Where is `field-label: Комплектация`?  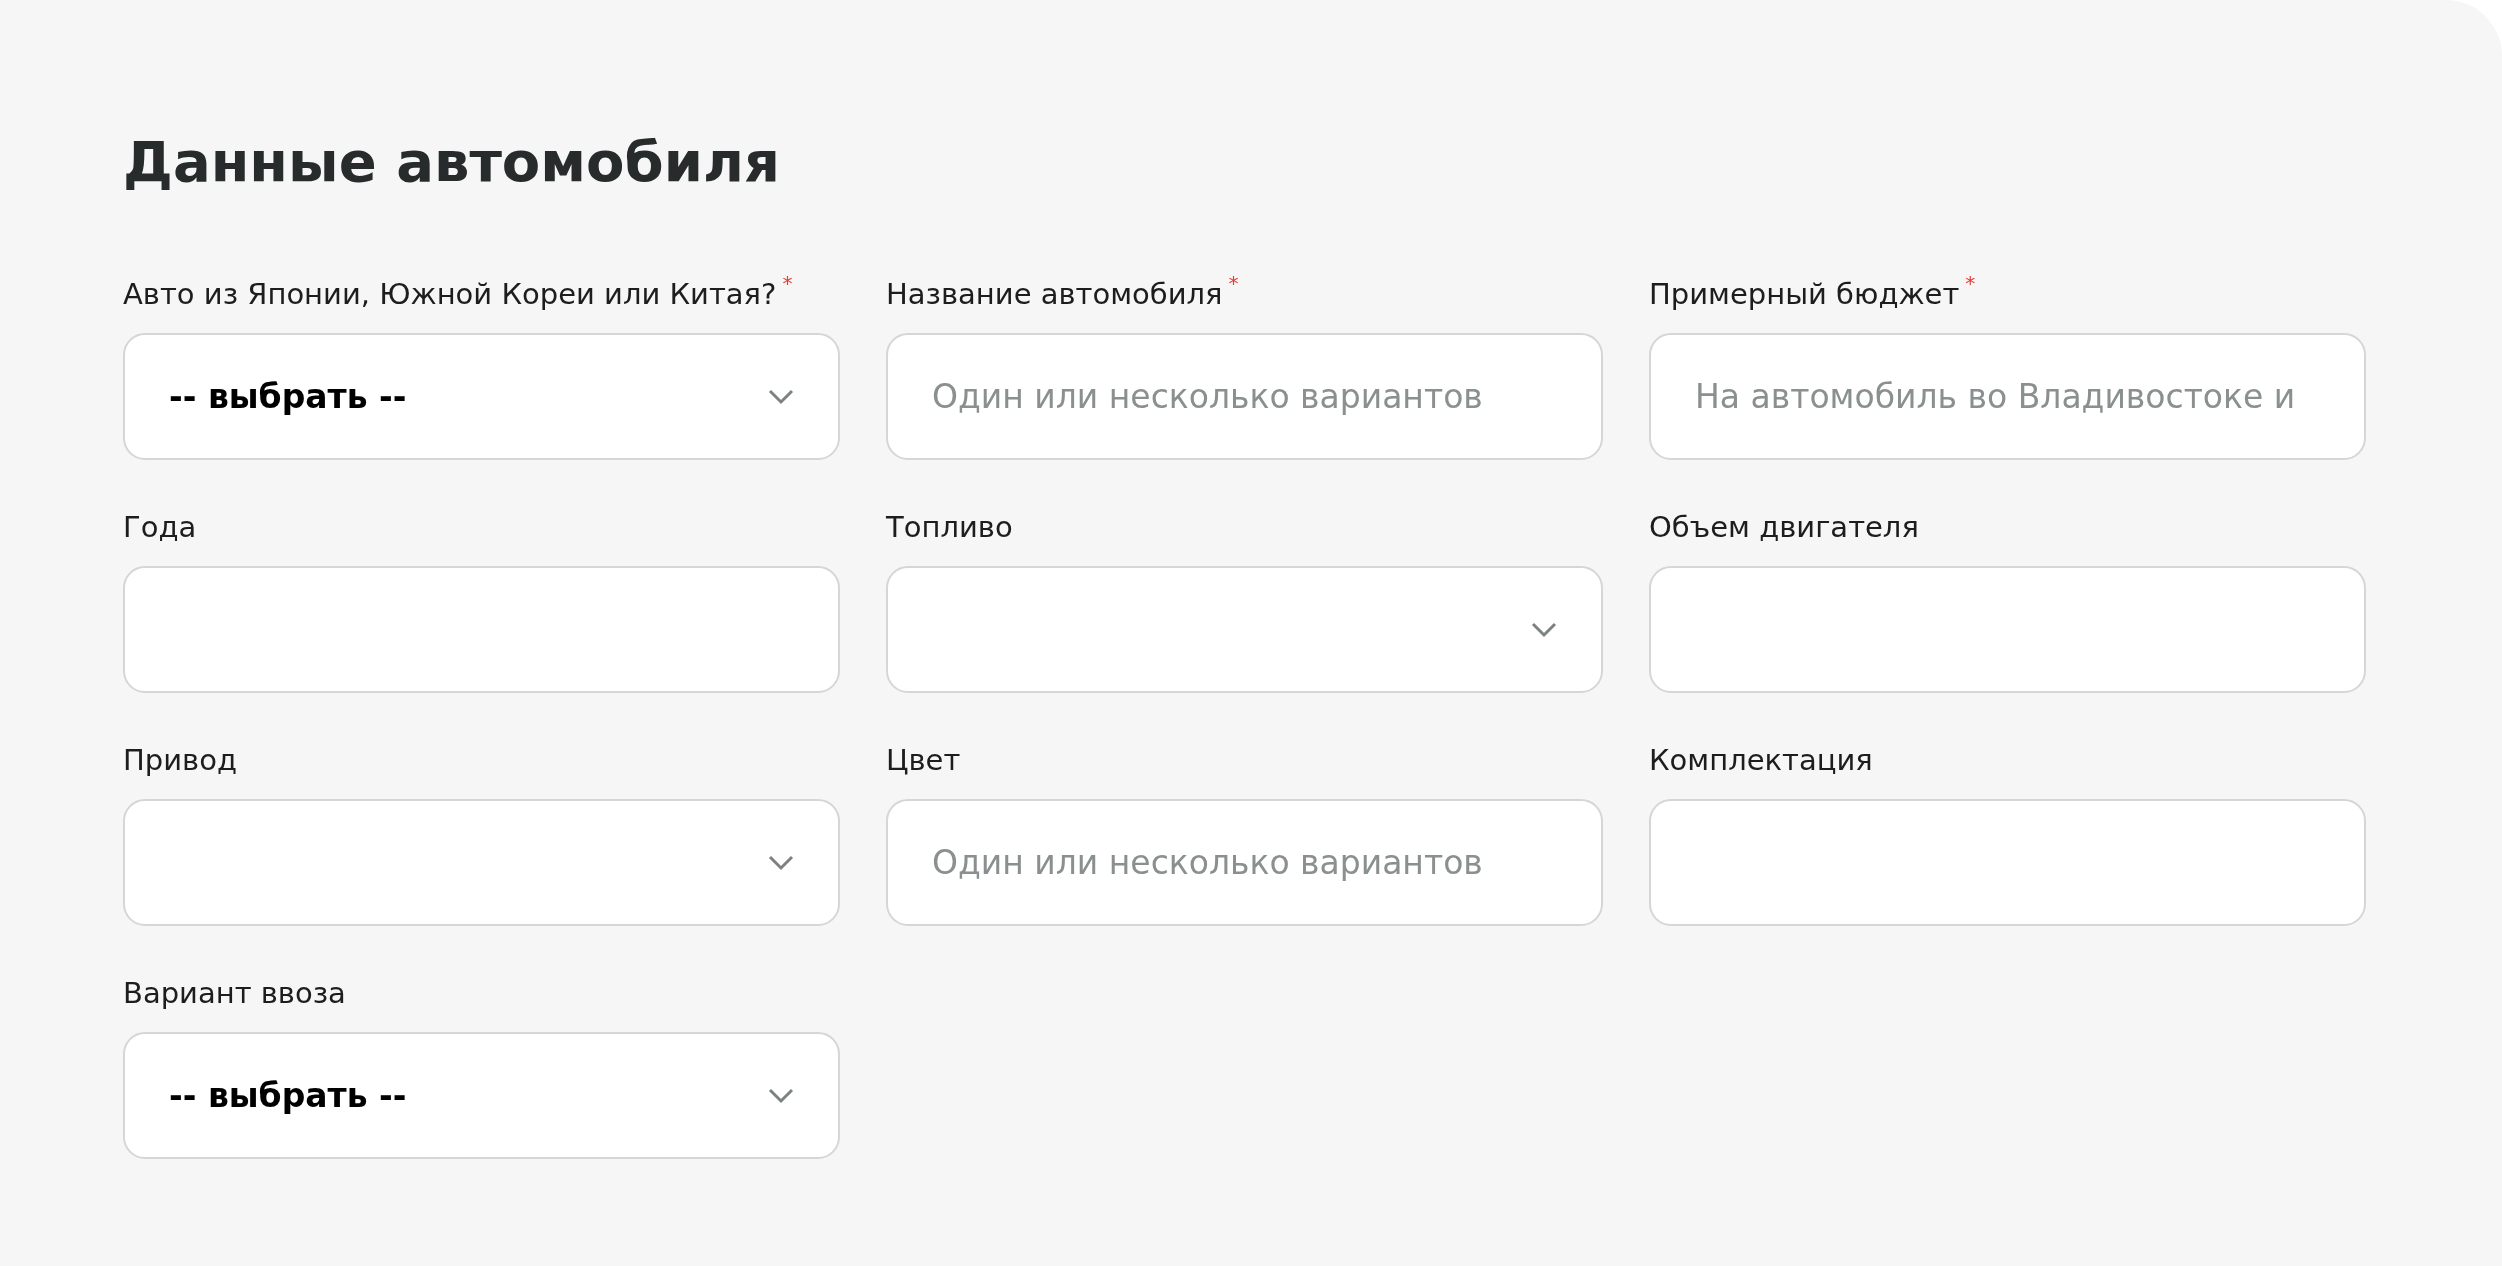
field-label: Комплектация is located at coordinates (1761, 761).